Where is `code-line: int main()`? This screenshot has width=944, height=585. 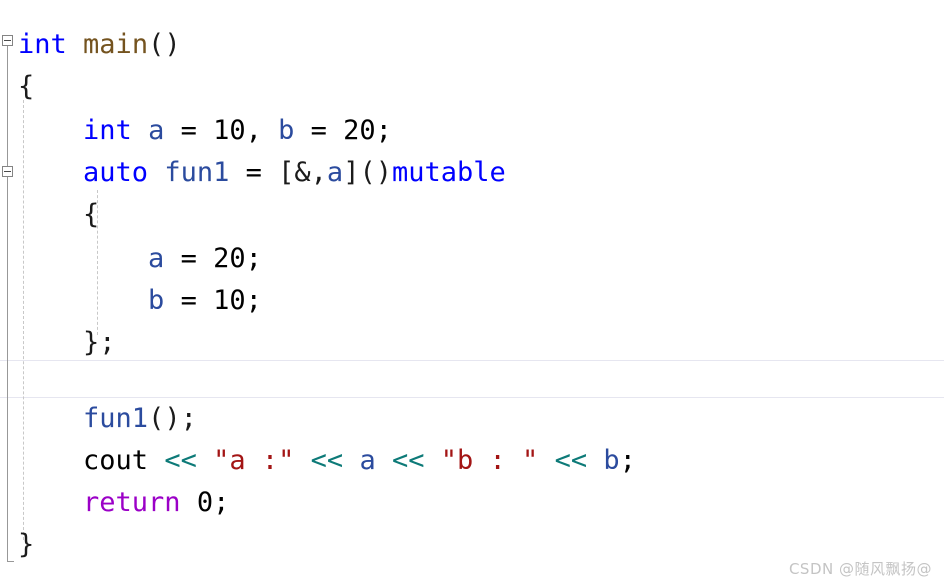 code-line: int main() is located at coordinates (99, 45).